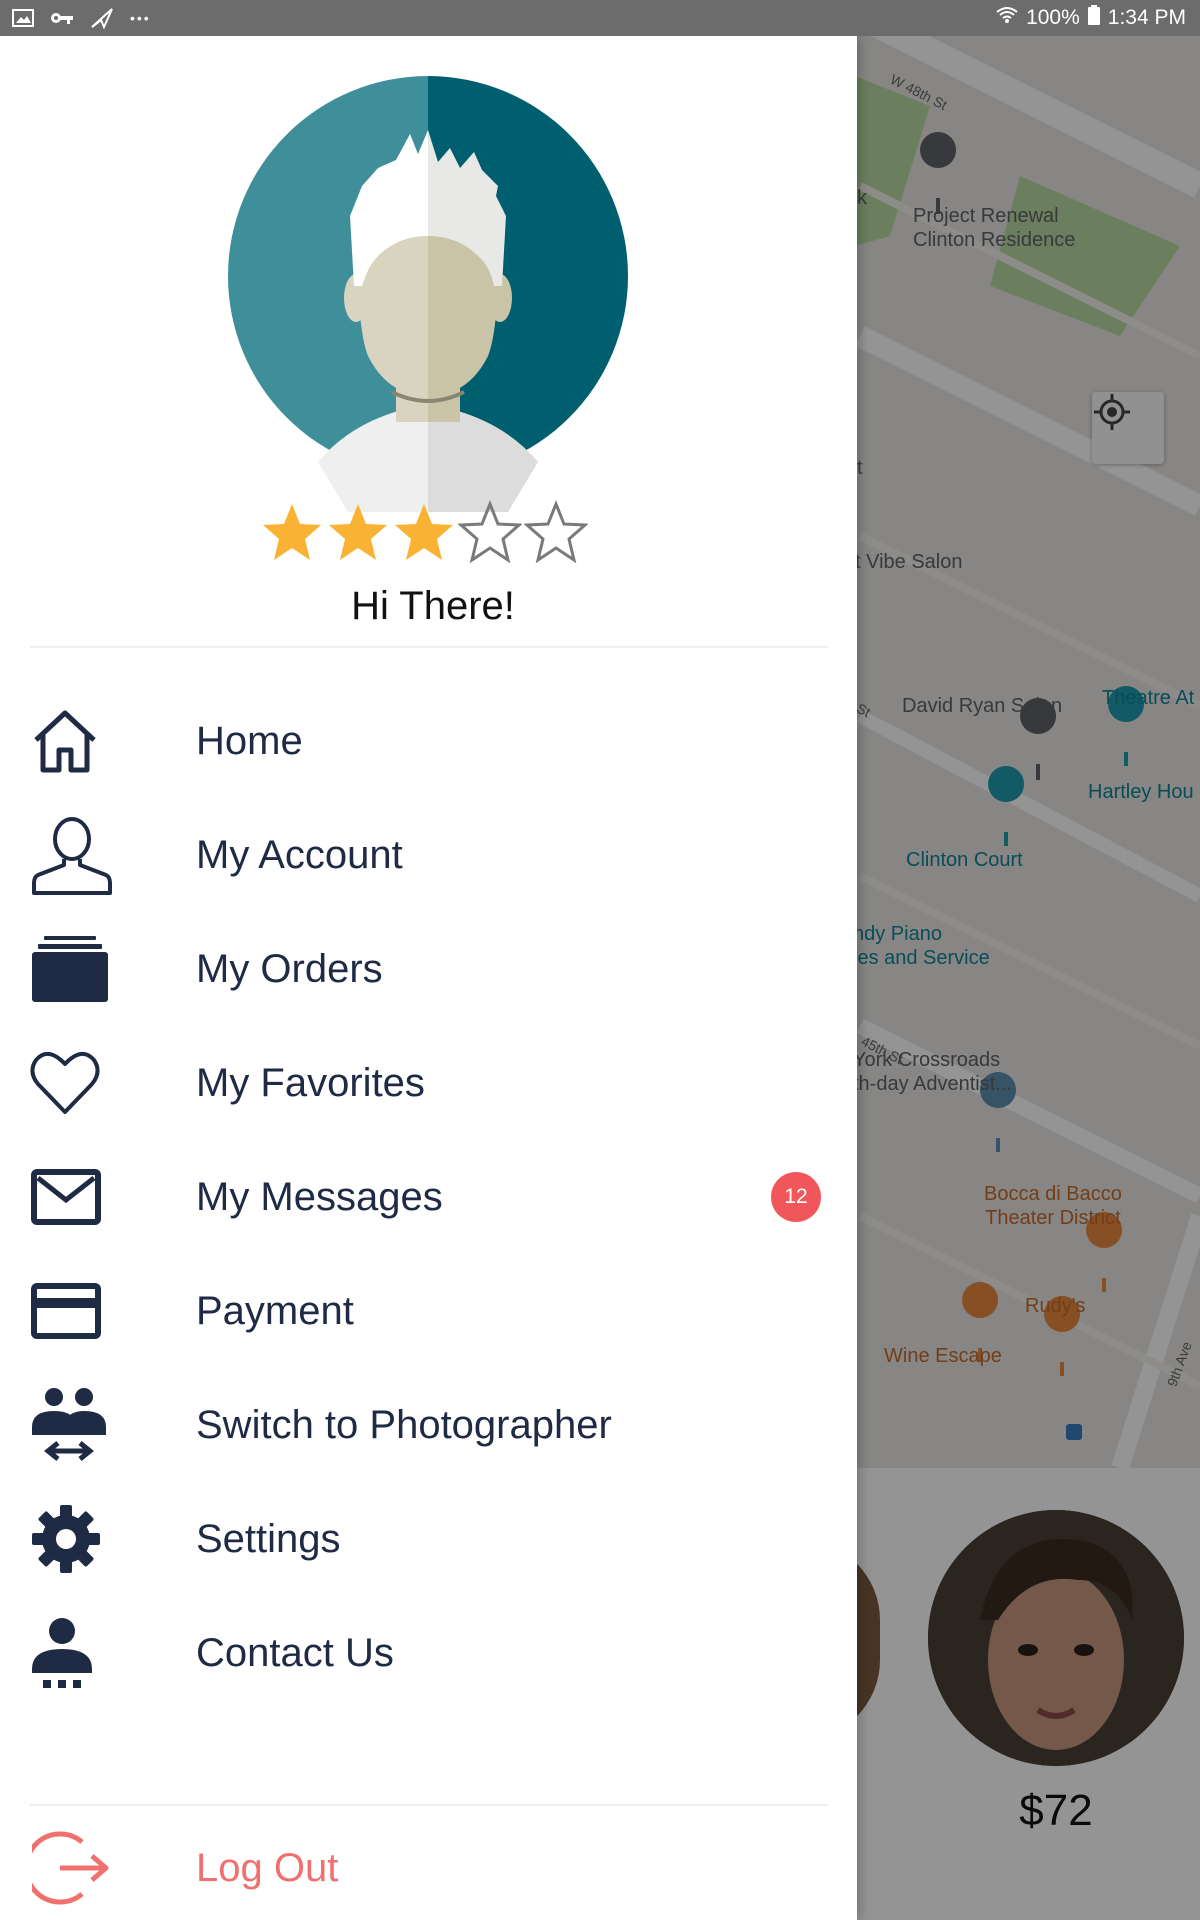  I want to click on profile-avatar, so click(428, 294).